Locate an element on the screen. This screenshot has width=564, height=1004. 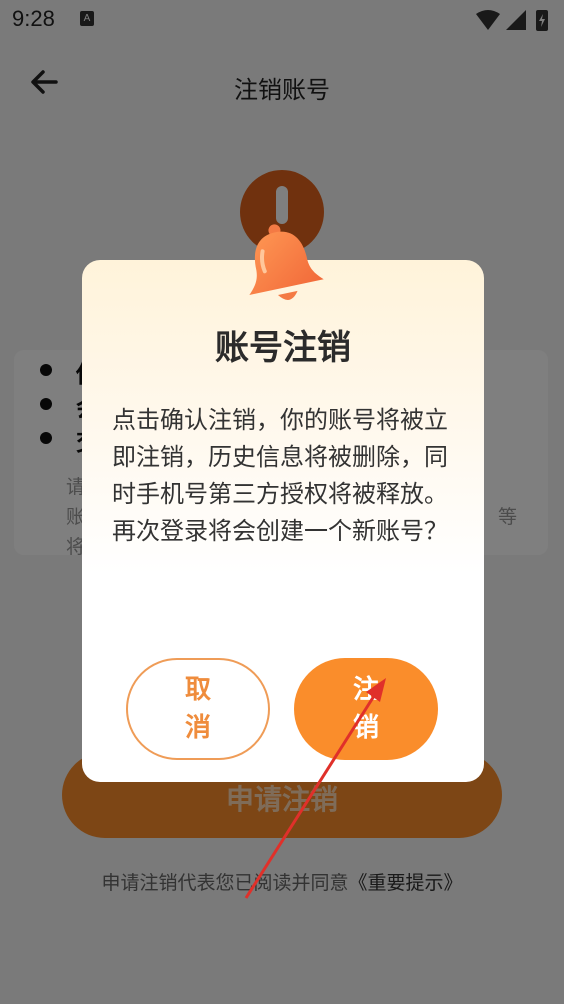
confirm-delete-button: 注销 is located at coordinates (366, 709).